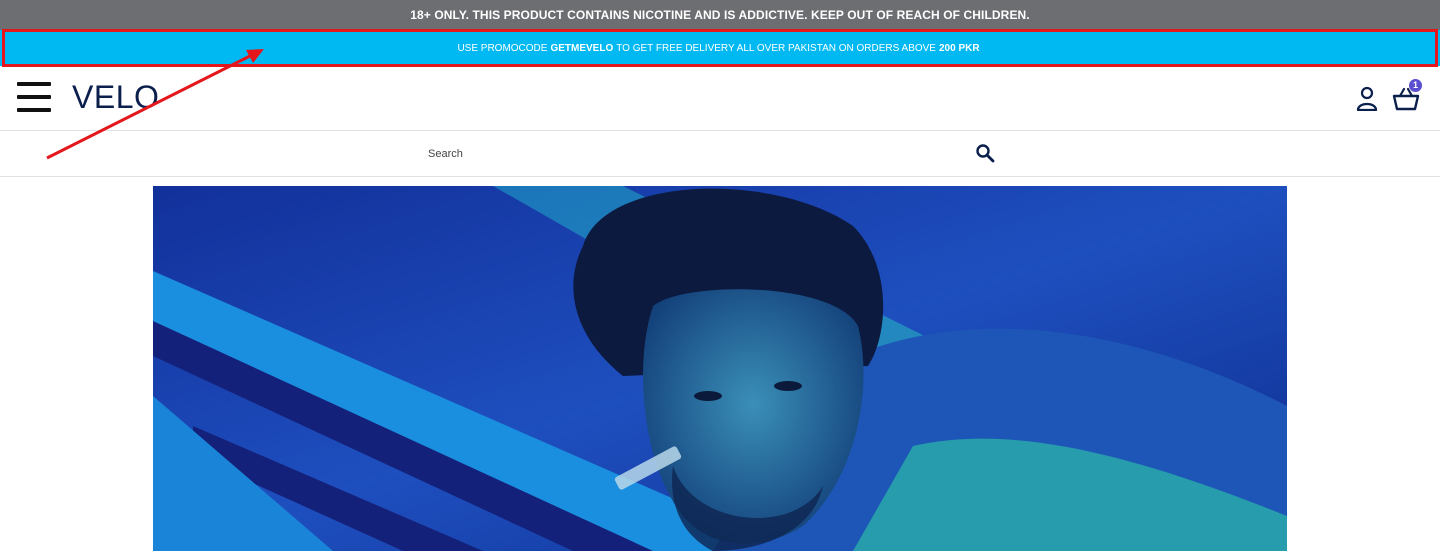  Describe the element at coordinates (1367, 98) in the screenshot. I see `user-icon` at that location.